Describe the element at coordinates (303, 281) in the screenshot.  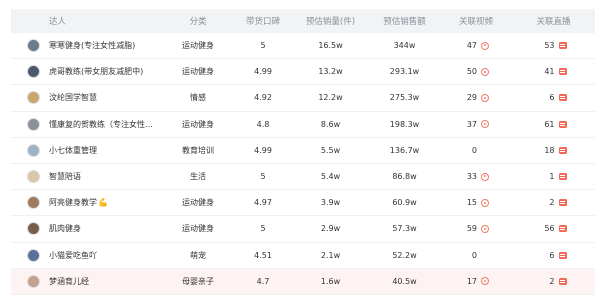
I see `table-row: 梦涵育儿经 母婴亲子 4.7 1.6w 40.5w 17 2` at that location.